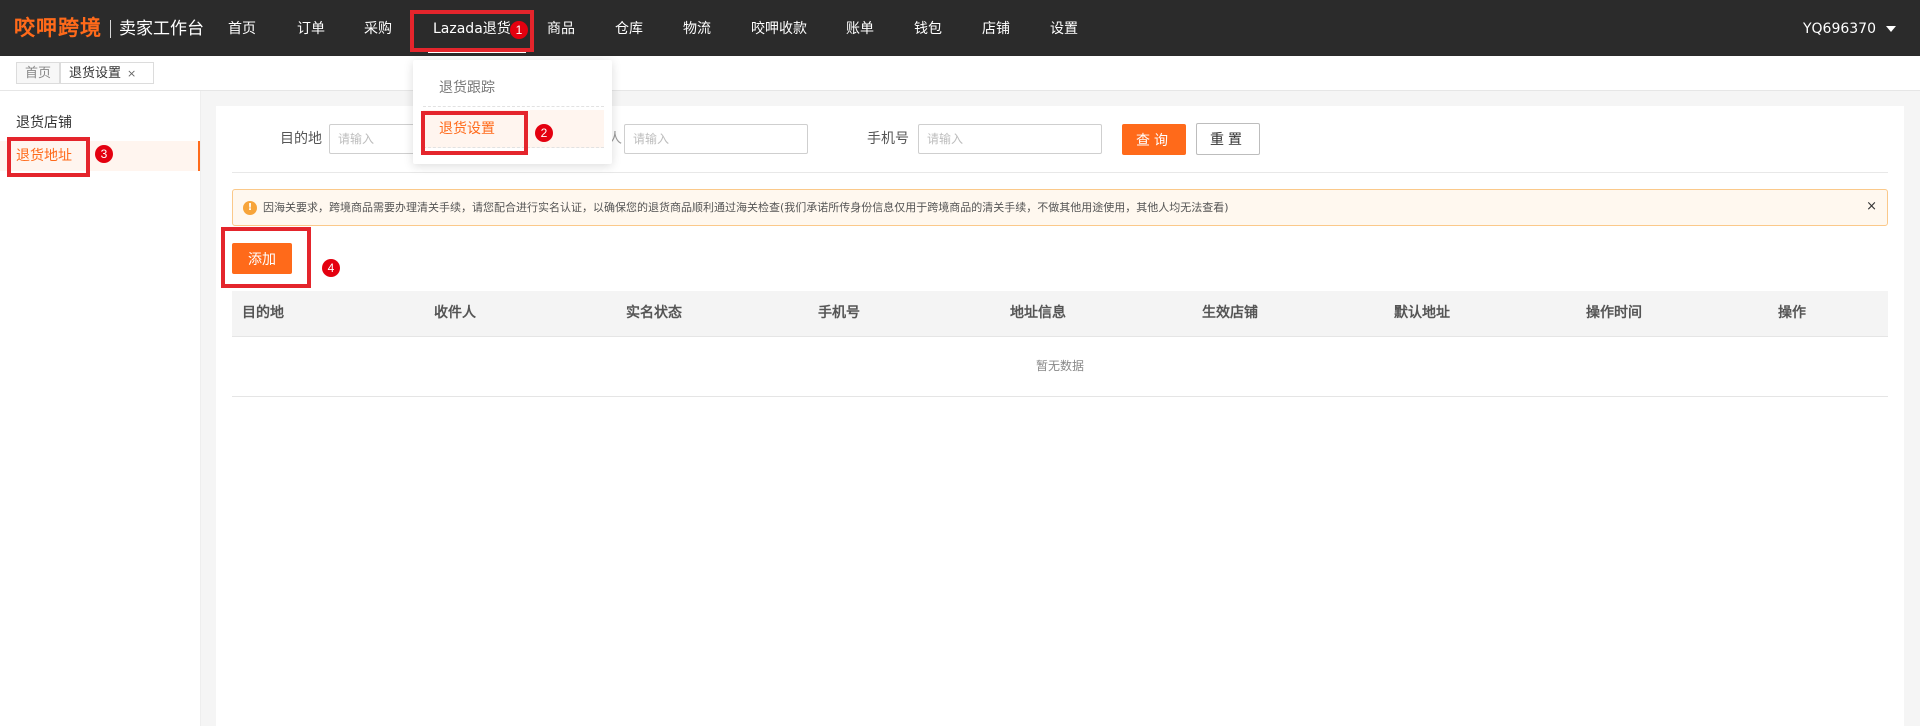 This screenshot has height=726, width=1920. Describe the element at coordinates (1614, 313) in the screenshot. I see `column-header: 操作时间` at that location.